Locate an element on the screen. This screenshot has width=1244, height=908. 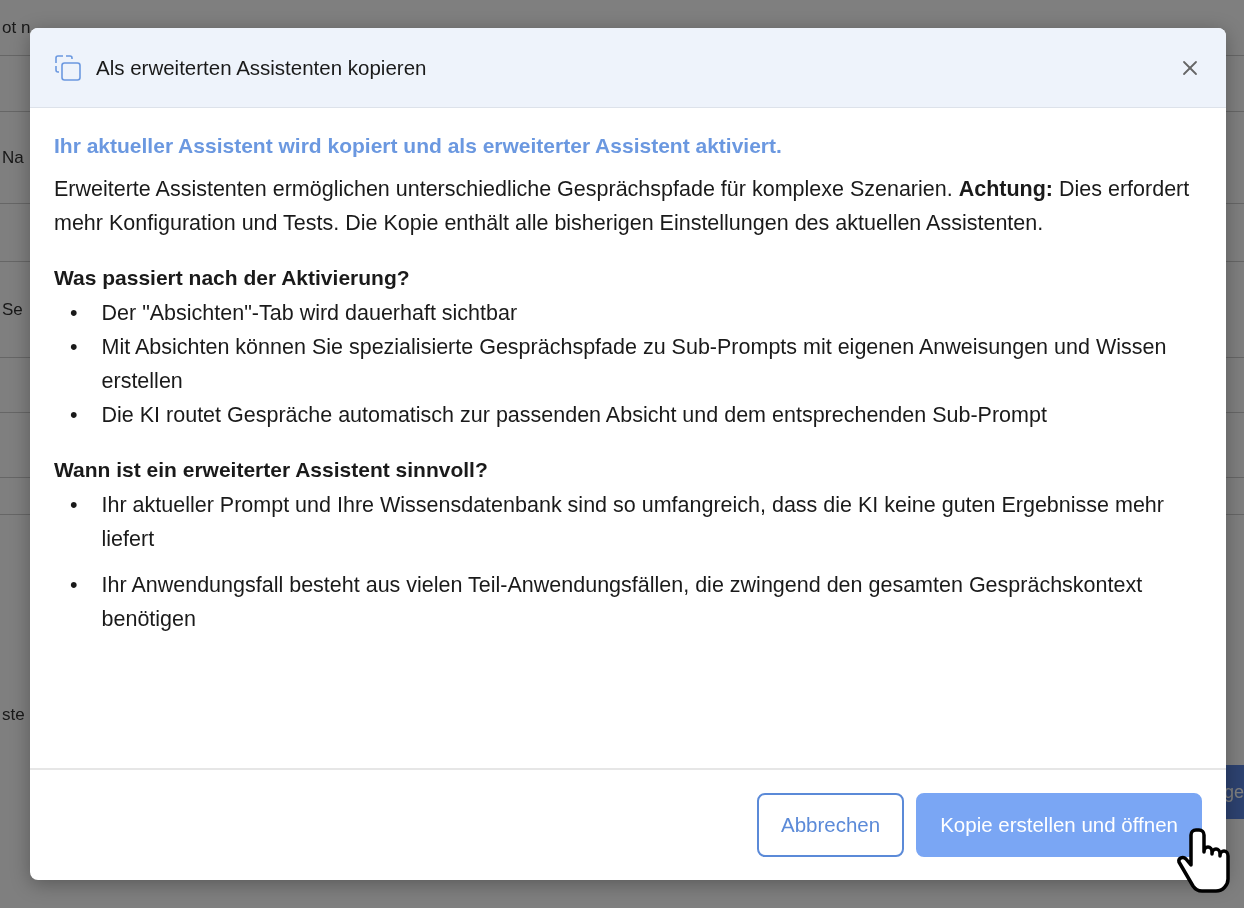
intro-paragraph: Erweiterte Assistenten ermöglichen unterschiedliche Gesprächspfade für komplexe Szenarien. Achtung: Dies erfordert mehr Konfiguration und Tests. Die Kopie enthält alle bisherigen Einstellungen des aktuellen Assistenten. is located at coordinates (622, 206).